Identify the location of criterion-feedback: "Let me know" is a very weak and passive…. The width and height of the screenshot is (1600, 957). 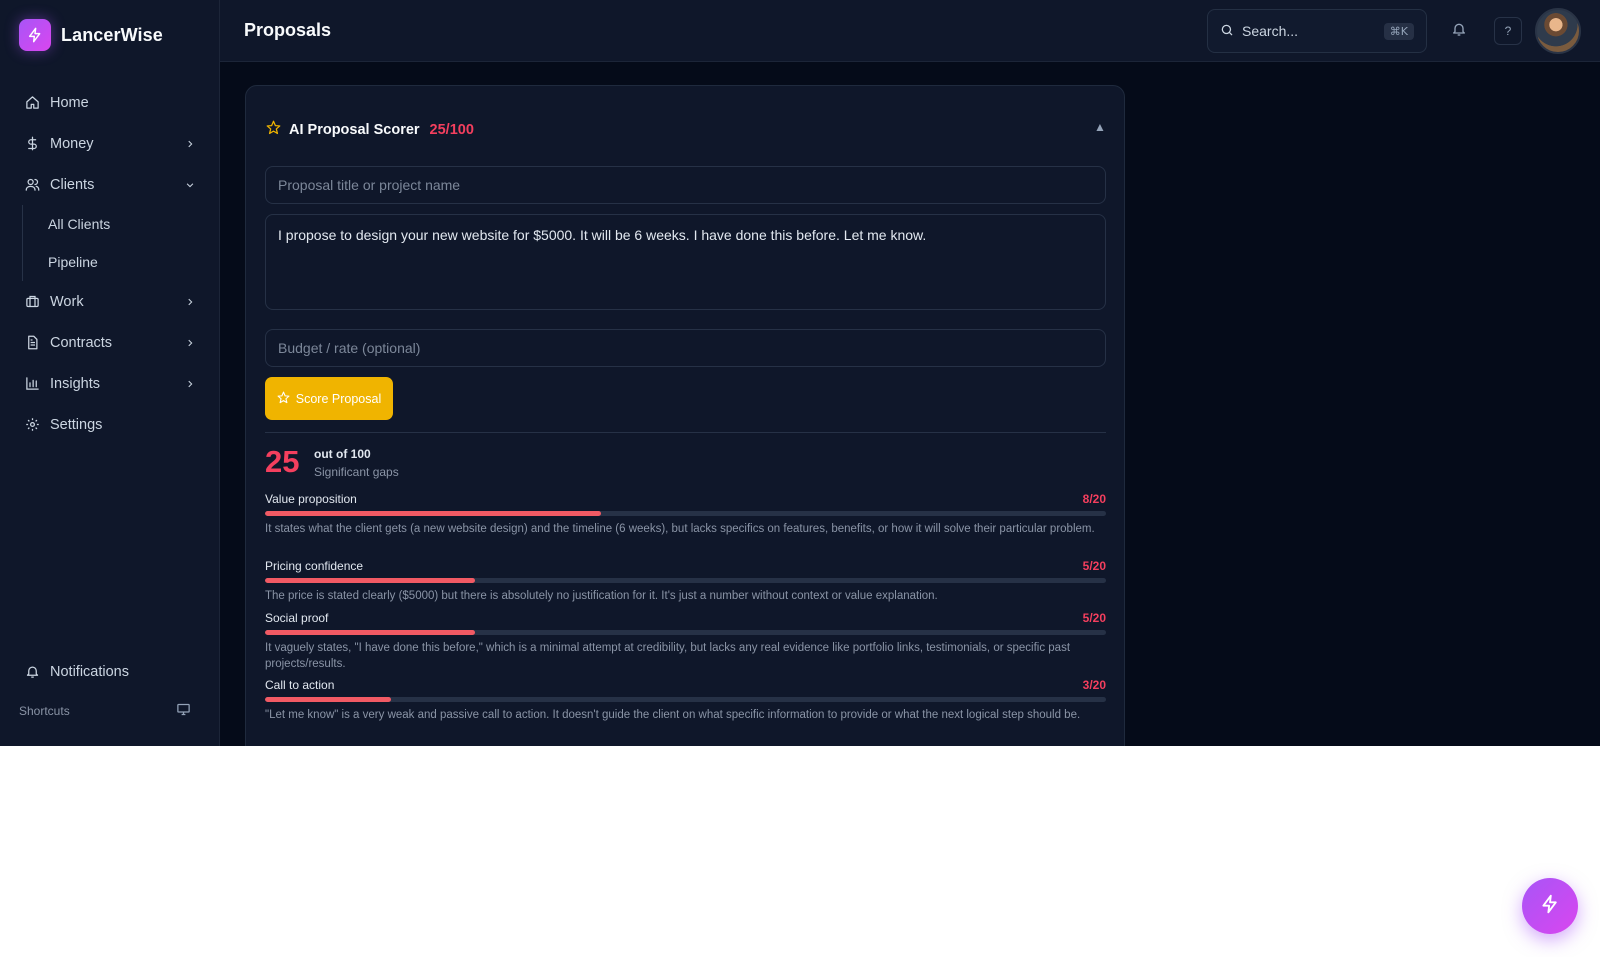
(673, 715).